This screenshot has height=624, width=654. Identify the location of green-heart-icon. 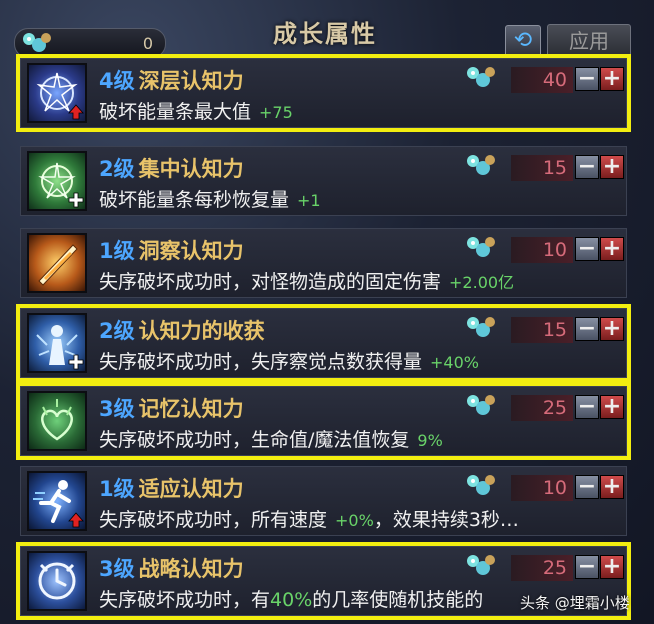
(57, 421).